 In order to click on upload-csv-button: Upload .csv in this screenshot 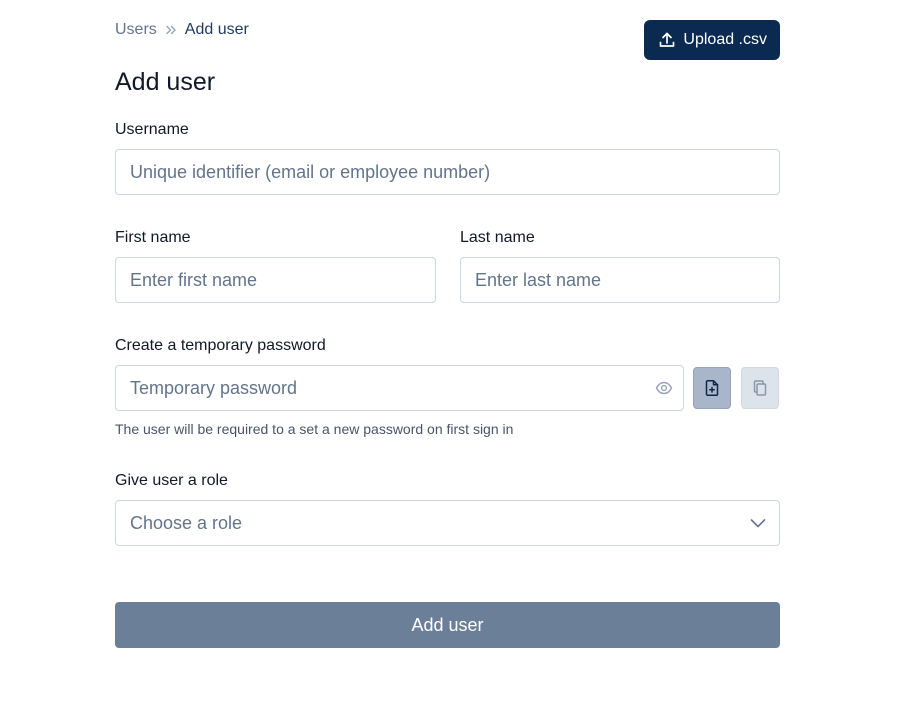, I will do `click(712, 40)`.